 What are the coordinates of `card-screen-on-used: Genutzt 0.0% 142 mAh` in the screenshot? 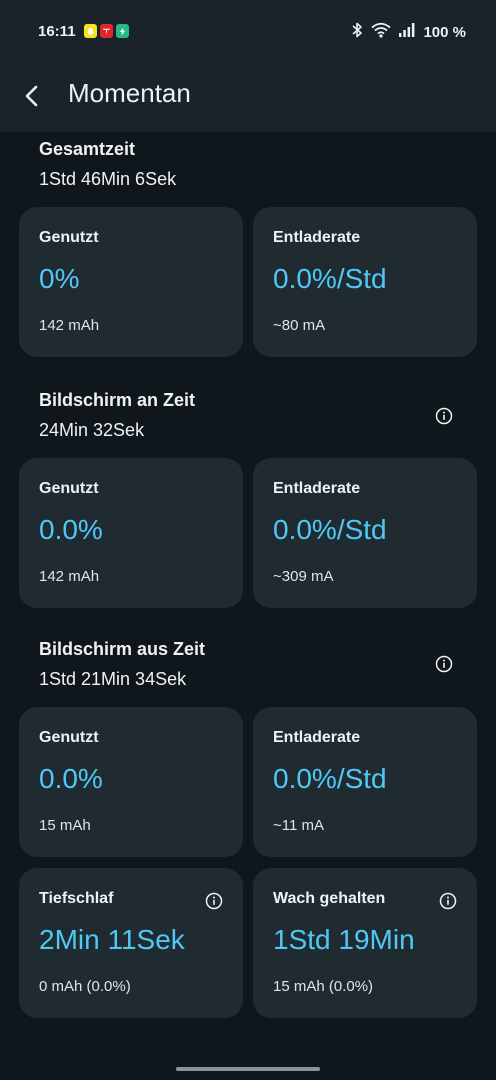 It's located at (131, 533).